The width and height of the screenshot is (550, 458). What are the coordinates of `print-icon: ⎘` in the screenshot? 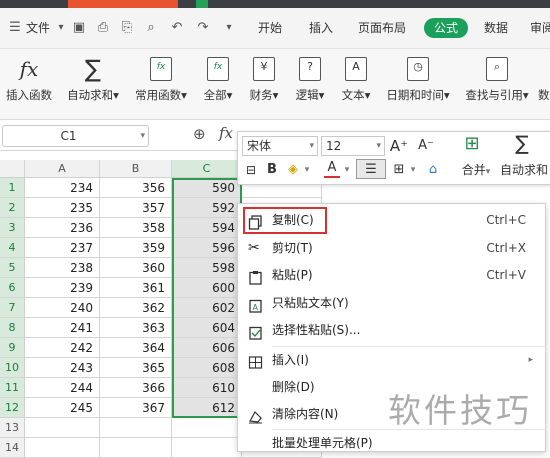 It's located at (127, 28).